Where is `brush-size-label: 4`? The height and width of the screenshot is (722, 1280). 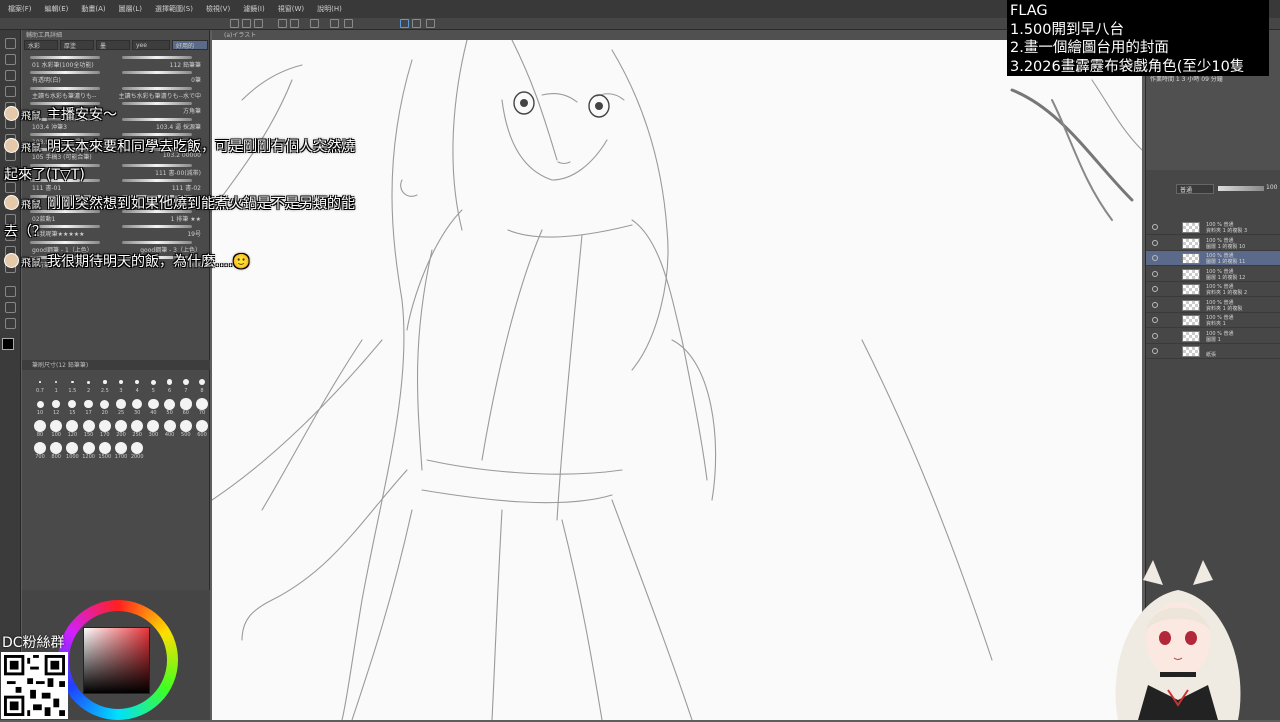 brush-size-label: 4 is located at coordinates (137, 391).